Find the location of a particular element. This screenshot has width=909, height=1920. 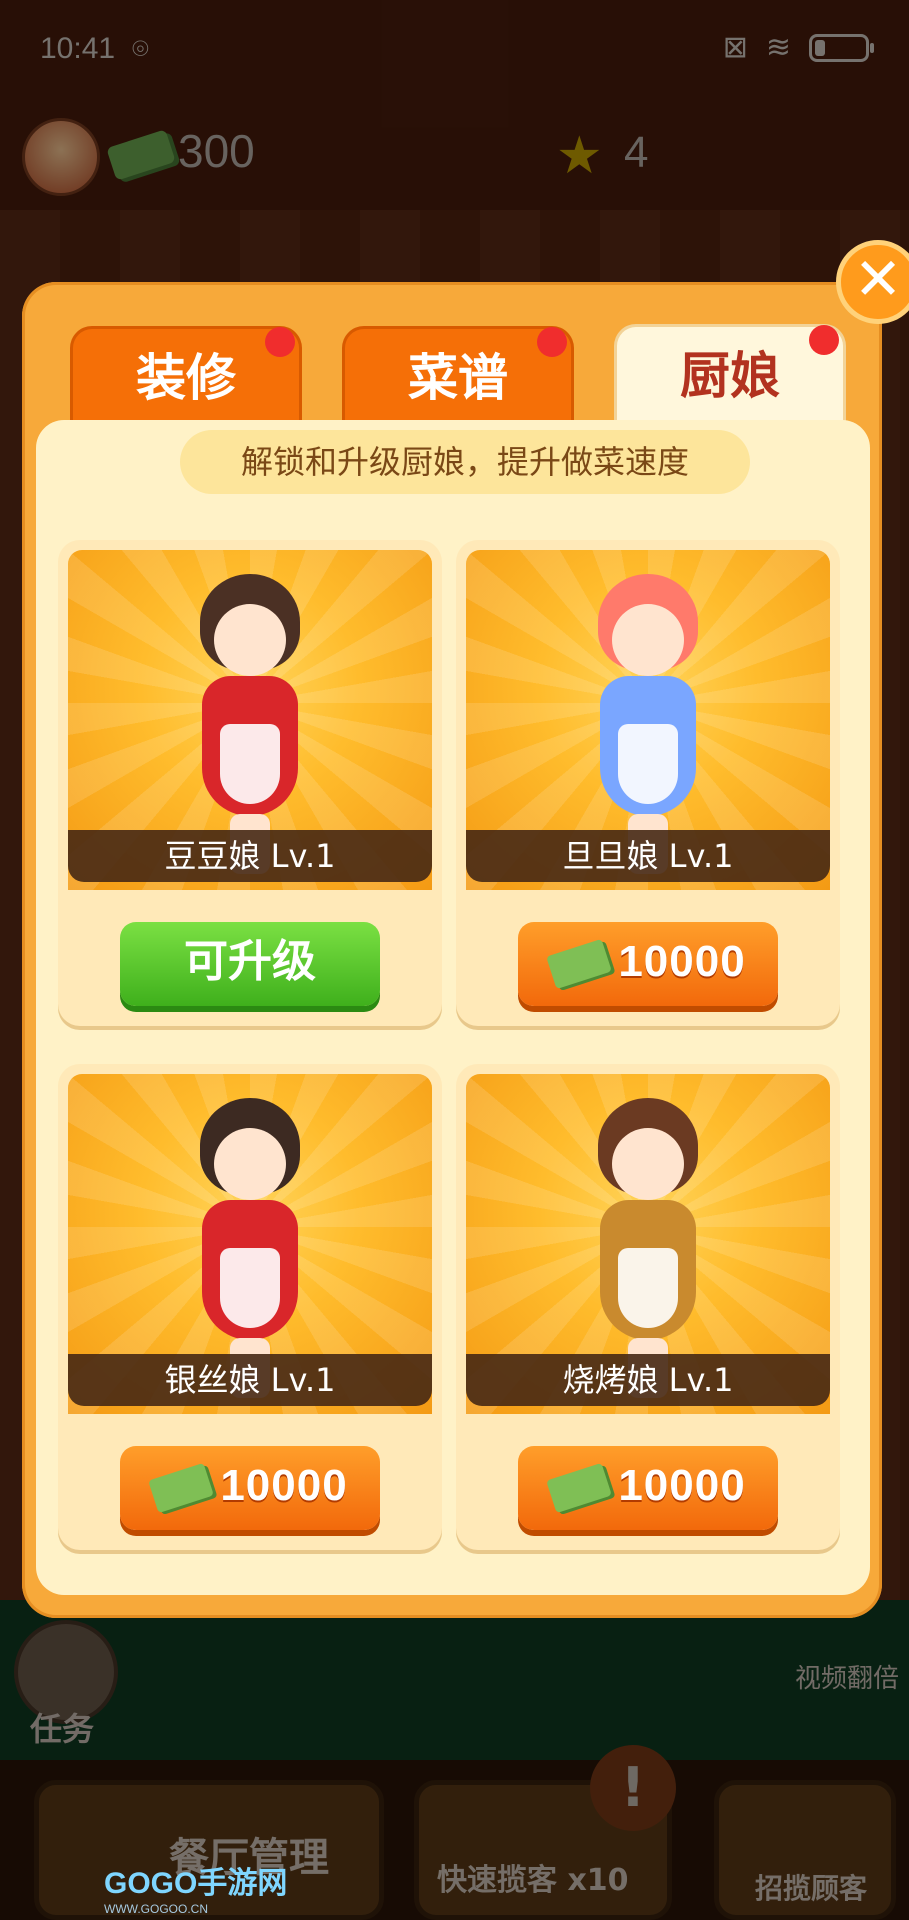

chef-card-dandan: 旦旦娘 Lv.1 10000 is located at coordinates (648, 783).